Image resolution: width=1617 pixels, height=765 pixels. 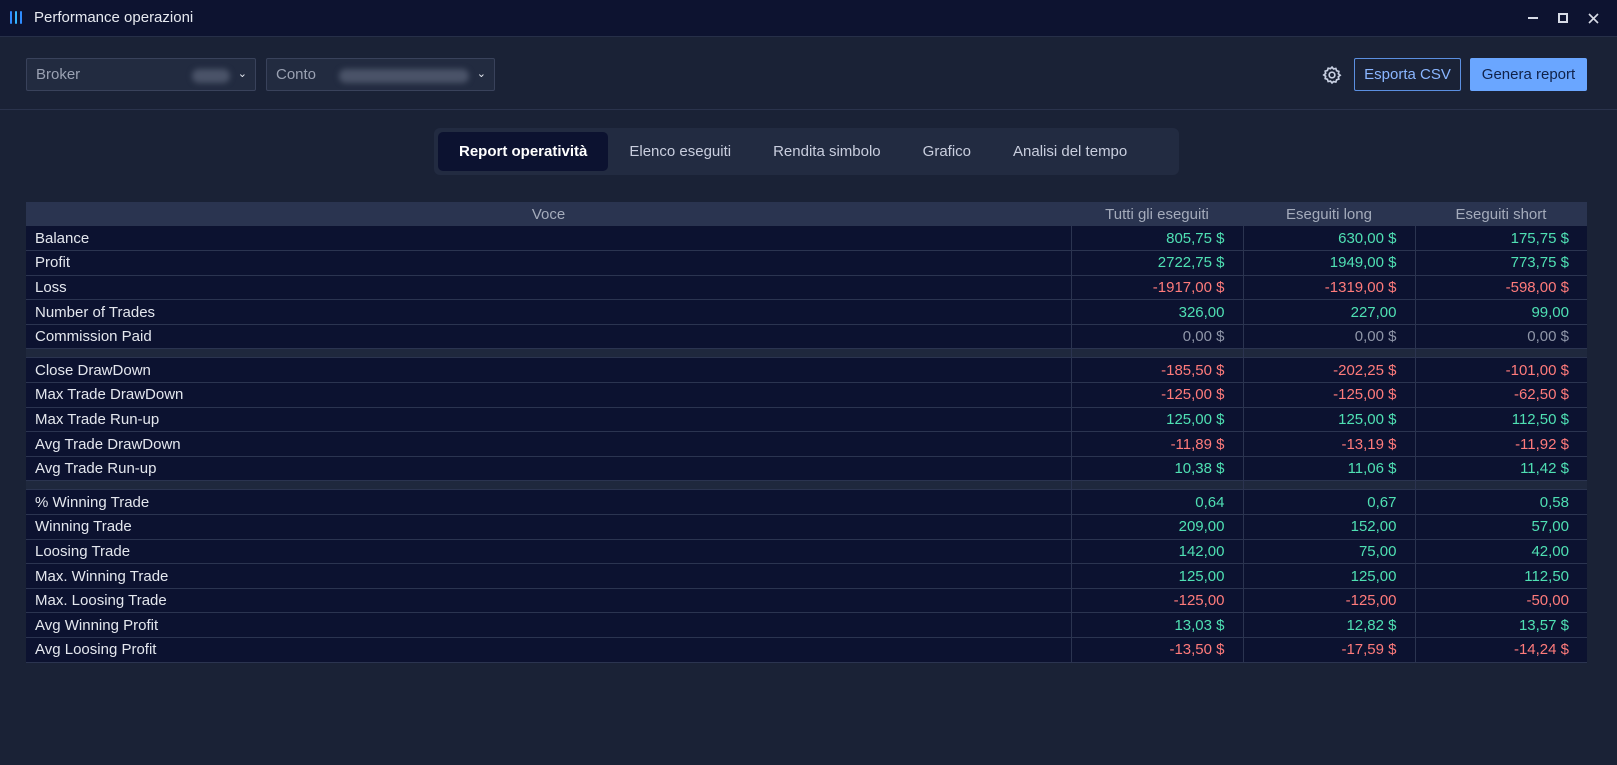 I want to click on table-row: Number of Trades 326,00 227,00 99,00, so click(x=806, y=312).